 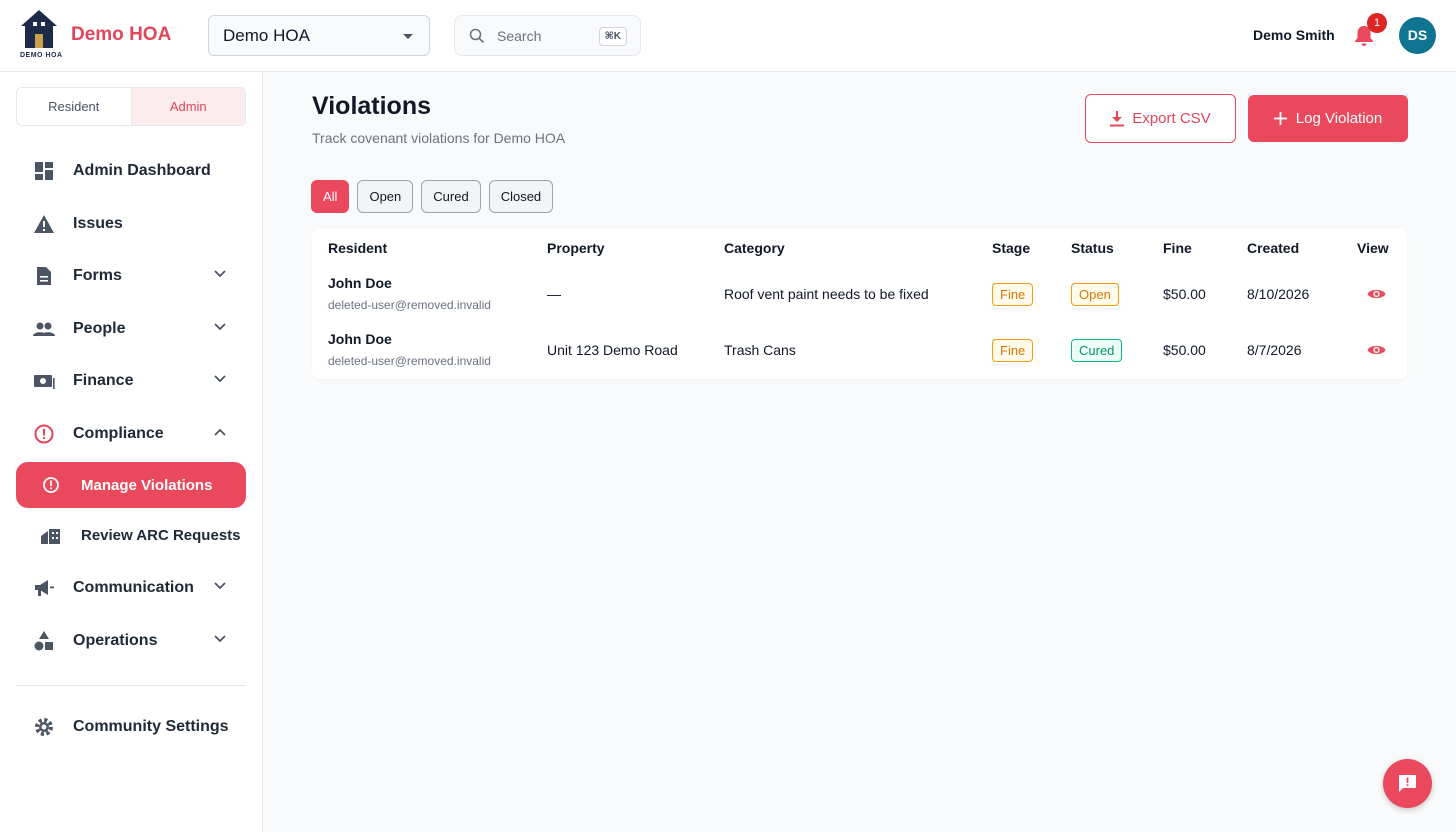 What do you see at coordinates (826, 294) in the screenshot?
I see `row-category: Roof vent paint needs to be fixed` at bounding box center [826, 294].